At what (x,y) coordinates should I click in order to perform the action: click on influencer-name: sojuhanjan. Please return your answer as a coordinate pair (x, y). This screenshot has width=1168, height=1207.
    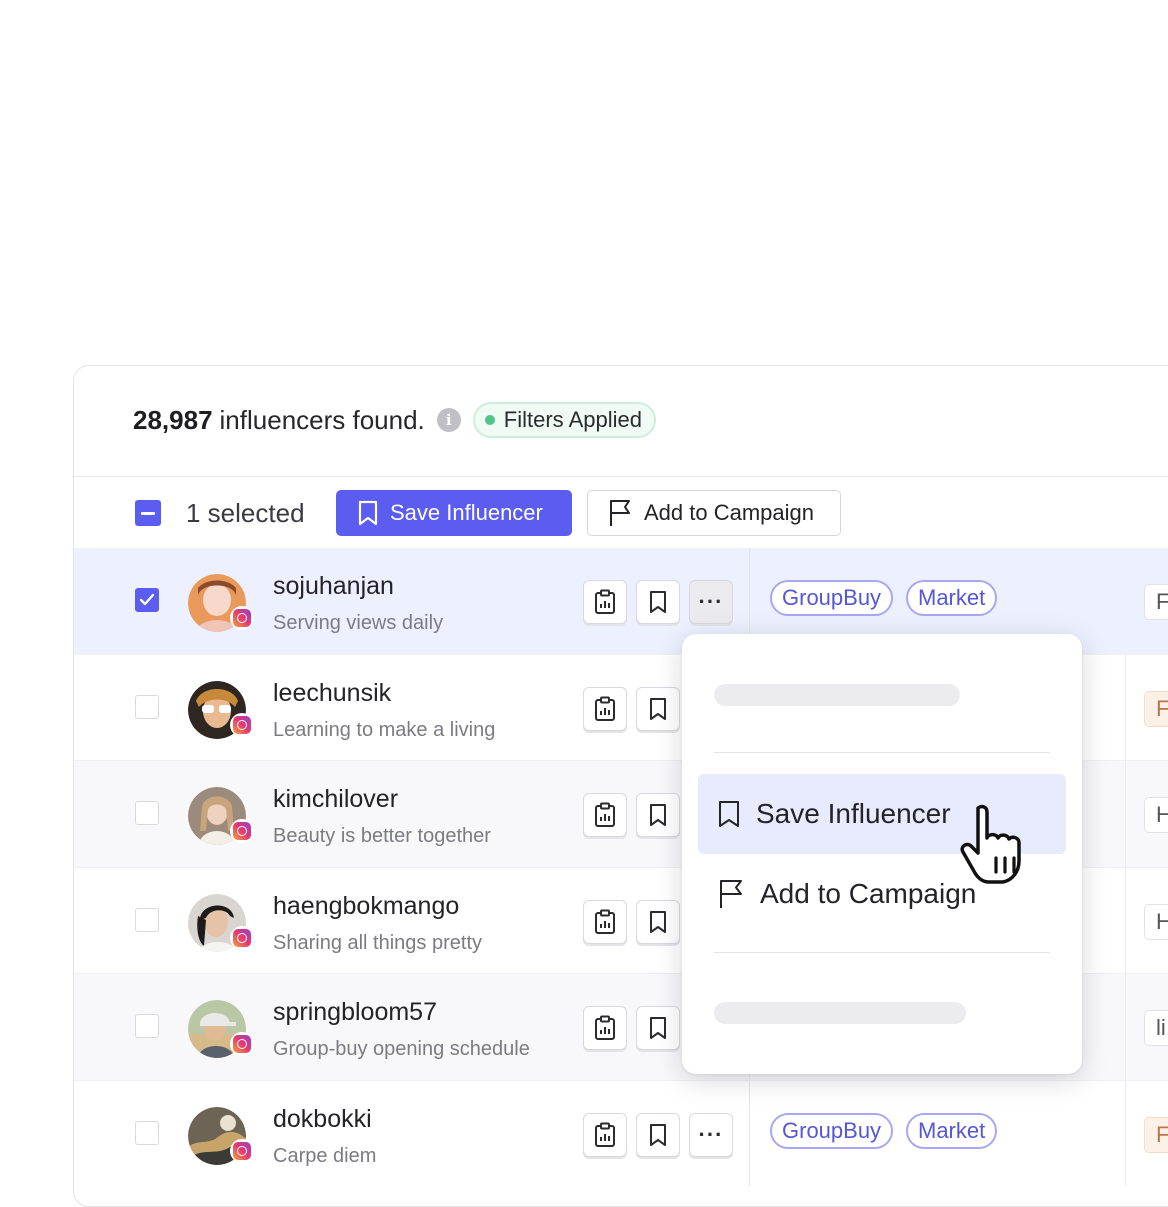
    Looking at the image, I should click on (333, 586).